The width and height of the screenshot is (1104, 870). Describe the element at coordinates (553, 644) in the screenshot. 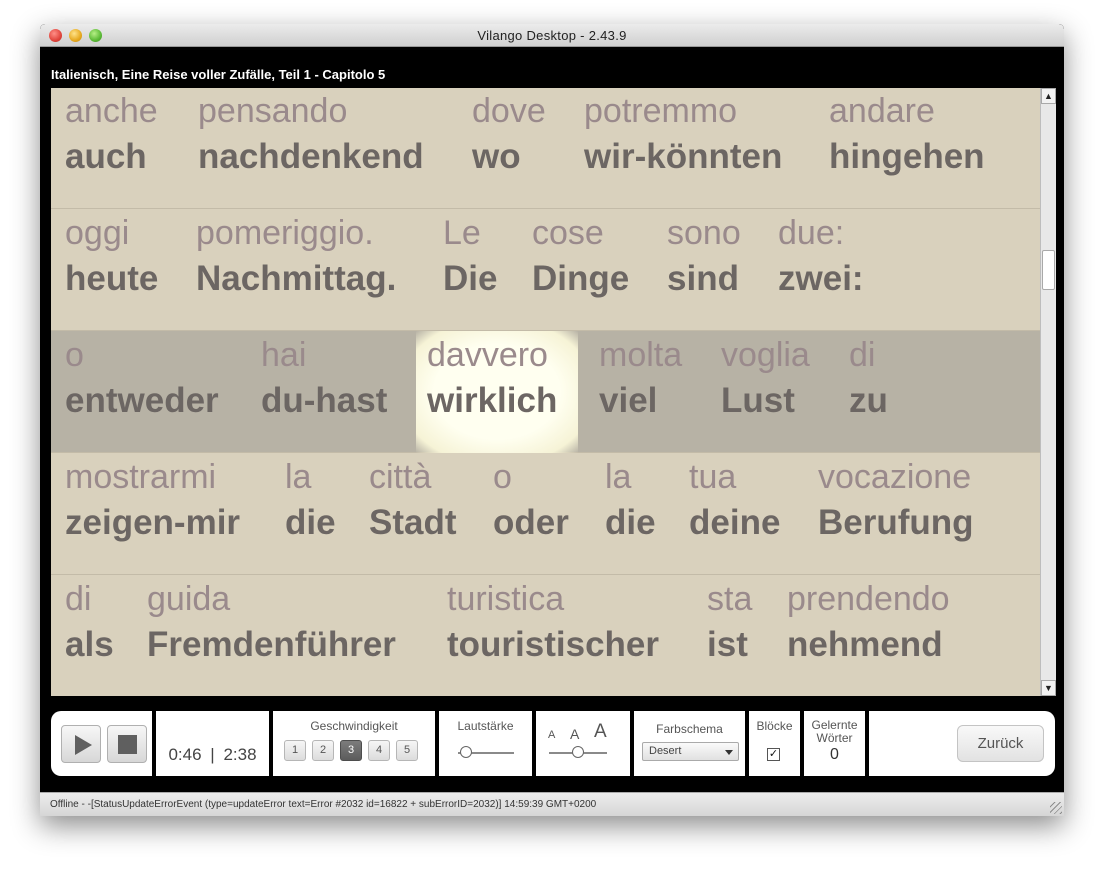

I see `german-word: touristischer` at that location.